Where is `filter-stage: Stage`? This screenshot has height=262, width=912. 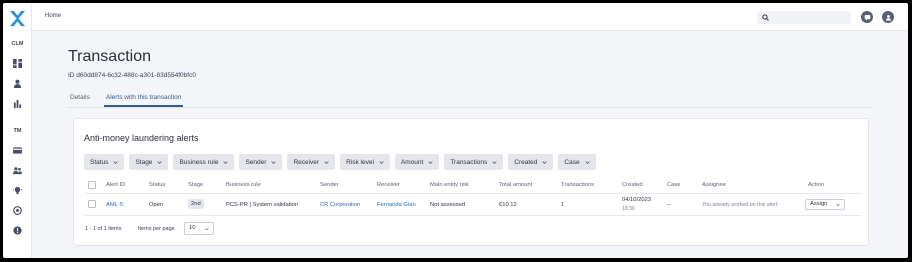
filter-stage: Stage is located at coordinates (149, 162).